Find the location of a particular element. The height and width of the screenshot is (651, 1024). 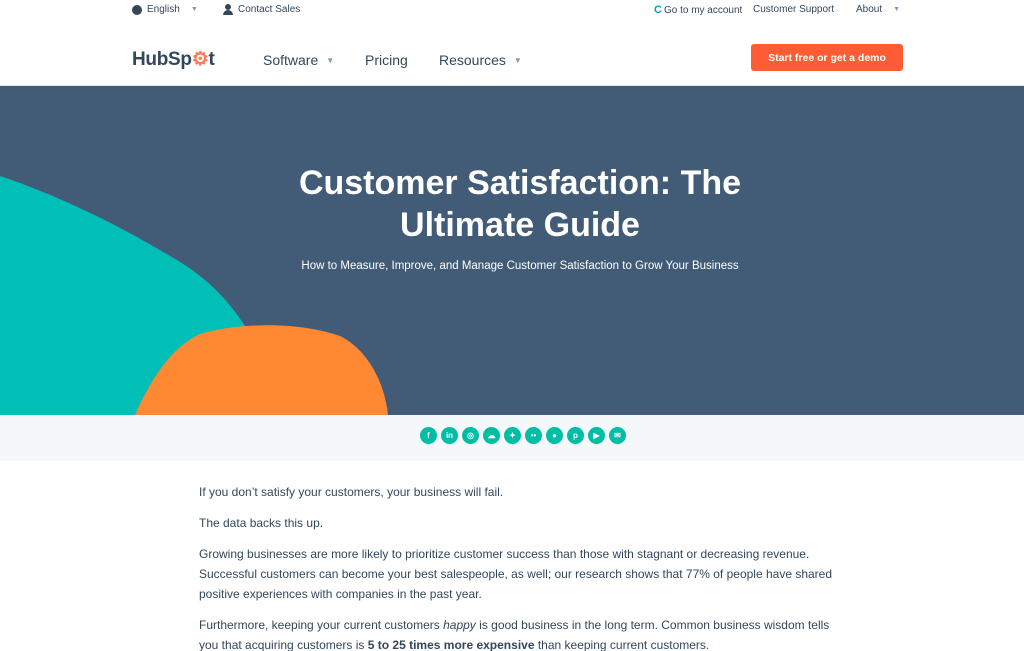

social-share-bar: f in ◎ ☁ ✦ •• ● p ▶ ✉ is located at coordinates (512, 438).